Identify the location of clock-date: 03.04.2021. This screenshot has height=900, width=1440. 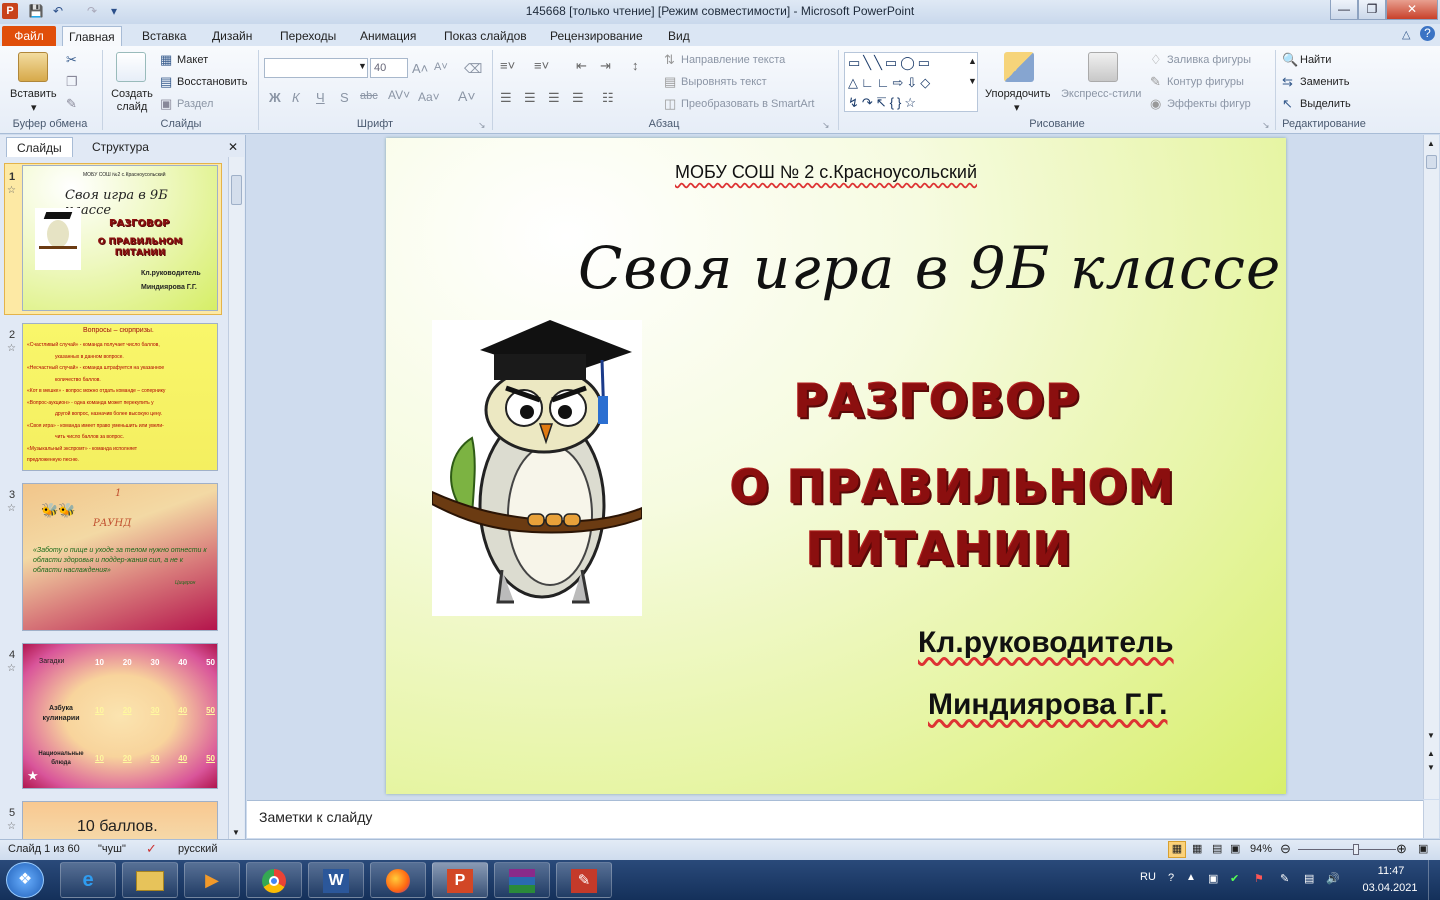
(1390, 888).